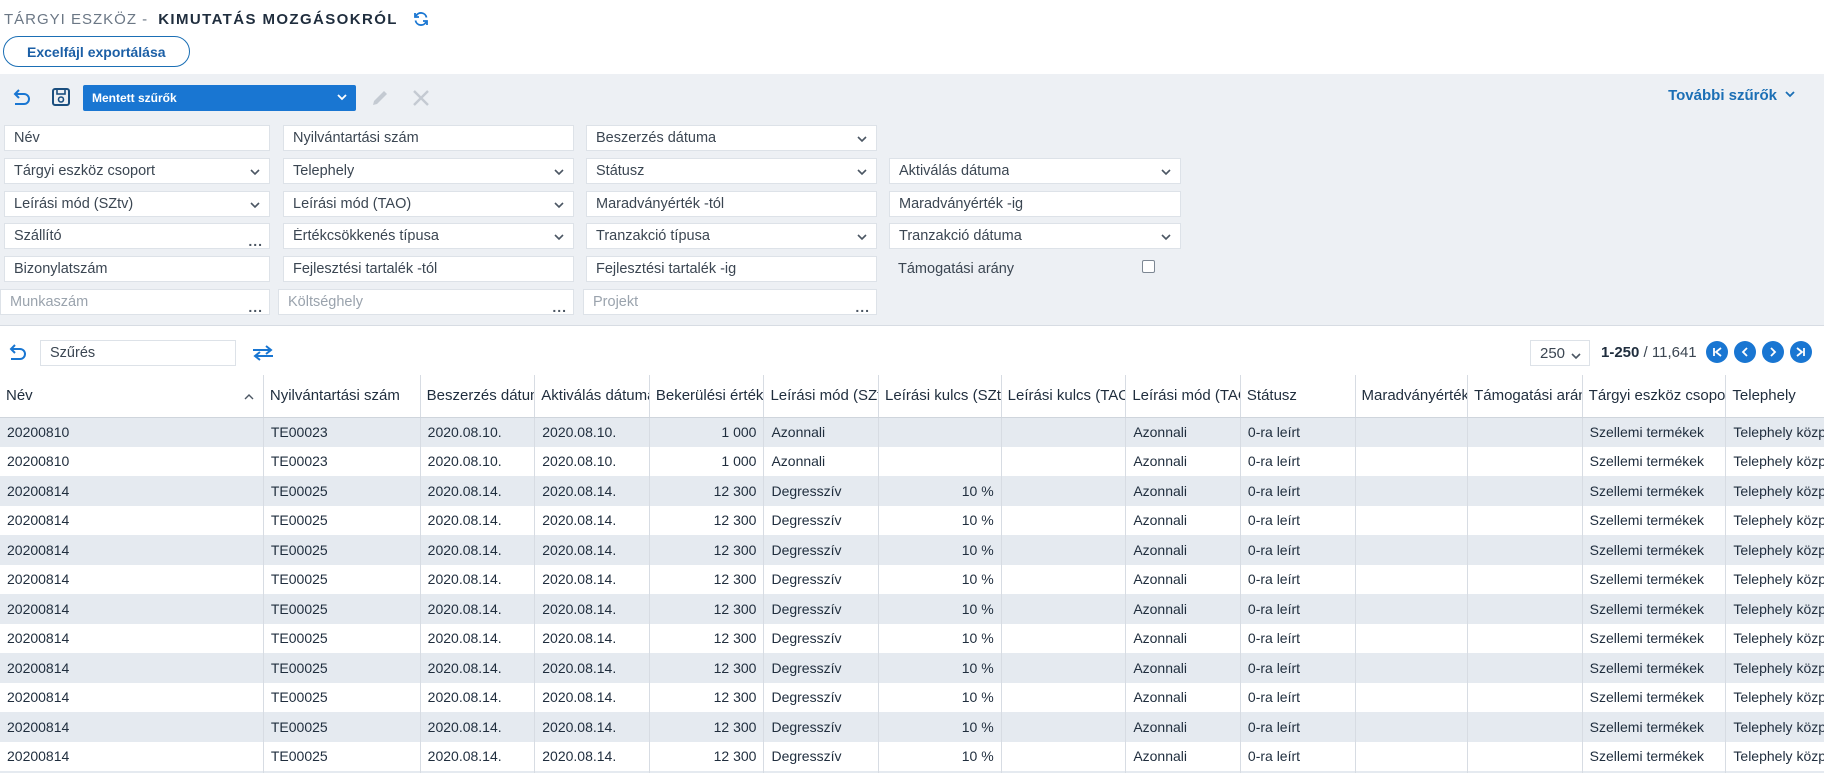 The width and height of the screenshot is (1824, 773). What do you see at coordinates (1525, 396) in the screenshot?
I see `column-header: Támogatási arány` at bounding box center [1525, 396].